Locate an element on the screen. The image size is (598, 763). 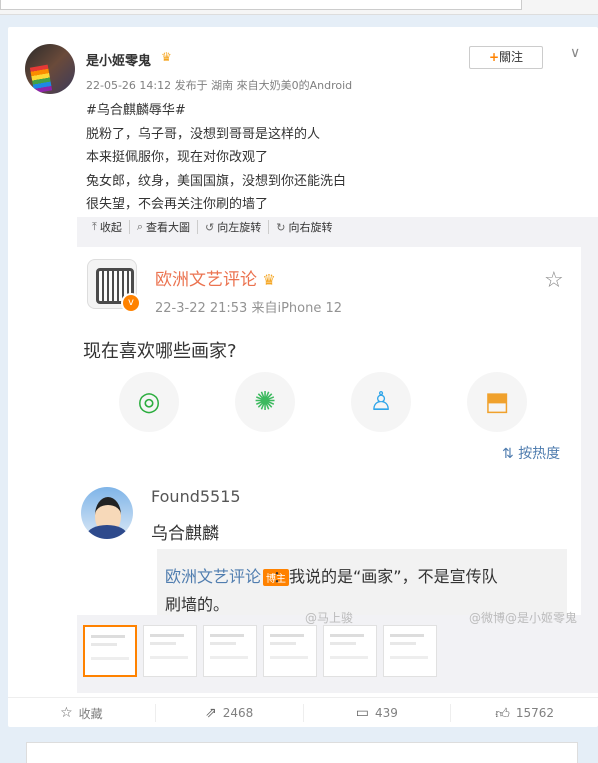
like-button: 👍︎ 15762 is located at coordinates (524, 713).